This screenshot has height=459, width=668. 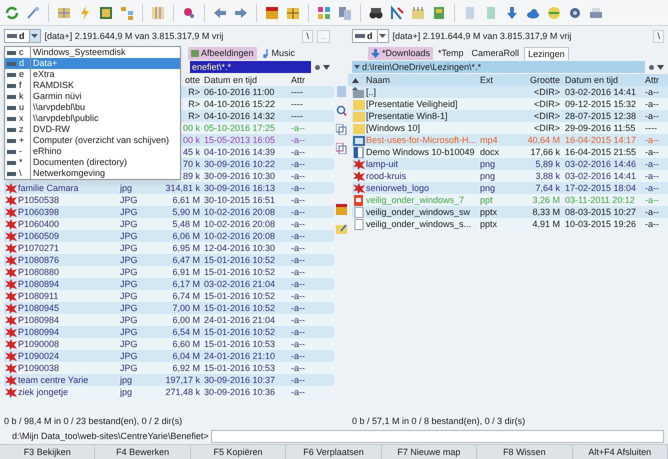 I want to click on download-icon, so click(x=512, y=12).